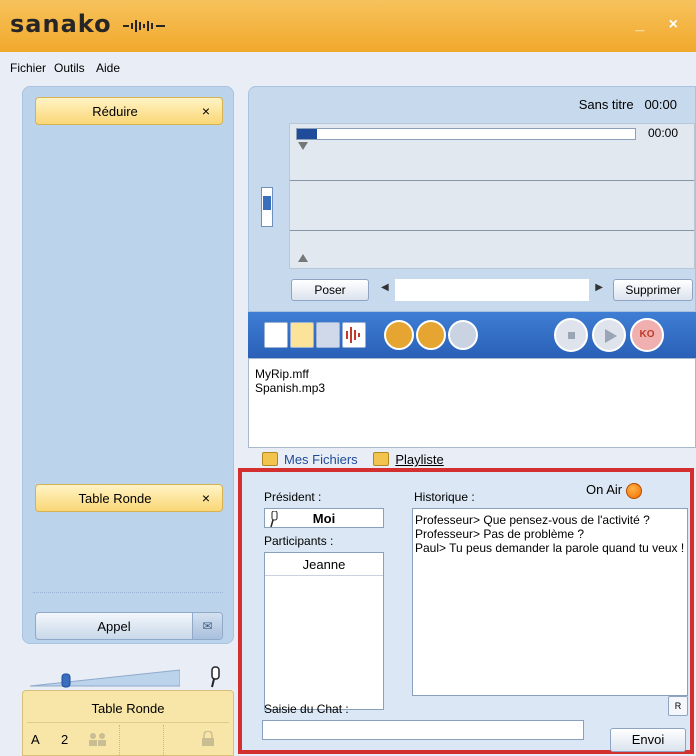 The height and width of the screenshot is (756, 696). Describe the element at coordinates (348, 67) in the screenshot. I see `menu-bar: Fichier Outils Aide` at that location.